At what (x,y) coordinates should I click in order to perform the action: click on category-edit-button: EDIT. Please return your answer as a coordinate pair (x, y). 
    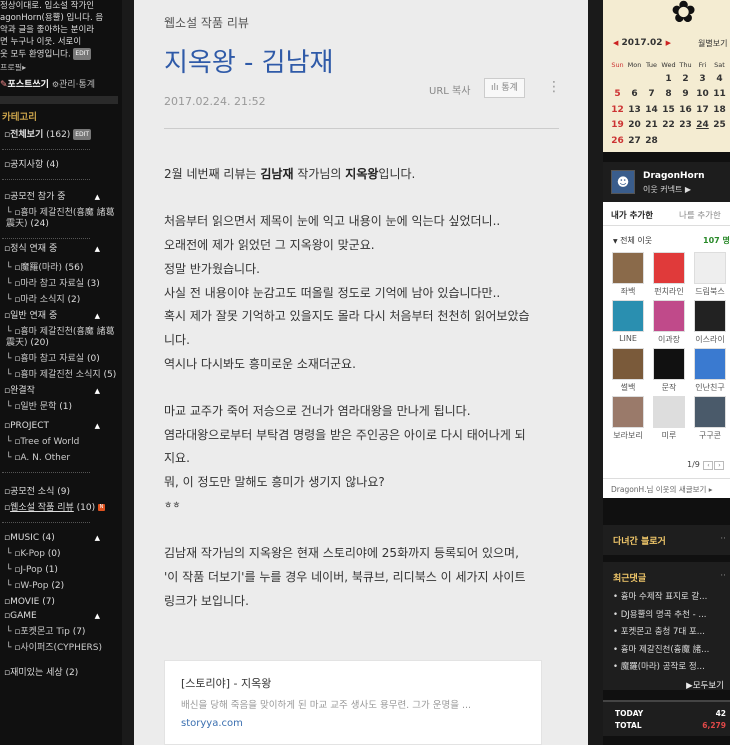
    Looking at the image, I should click on (82, 134).